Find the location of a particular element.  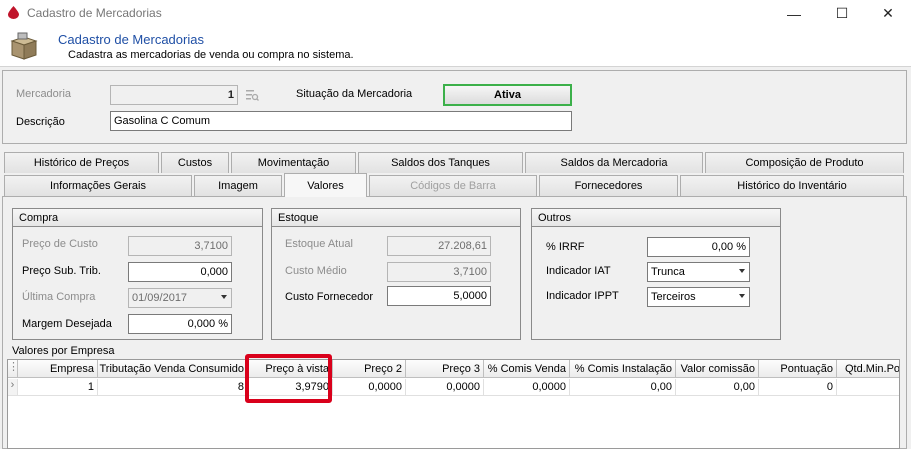

preco-sub-trib-label: Preço Sub. Trib. is located at coordinates (61, 271).